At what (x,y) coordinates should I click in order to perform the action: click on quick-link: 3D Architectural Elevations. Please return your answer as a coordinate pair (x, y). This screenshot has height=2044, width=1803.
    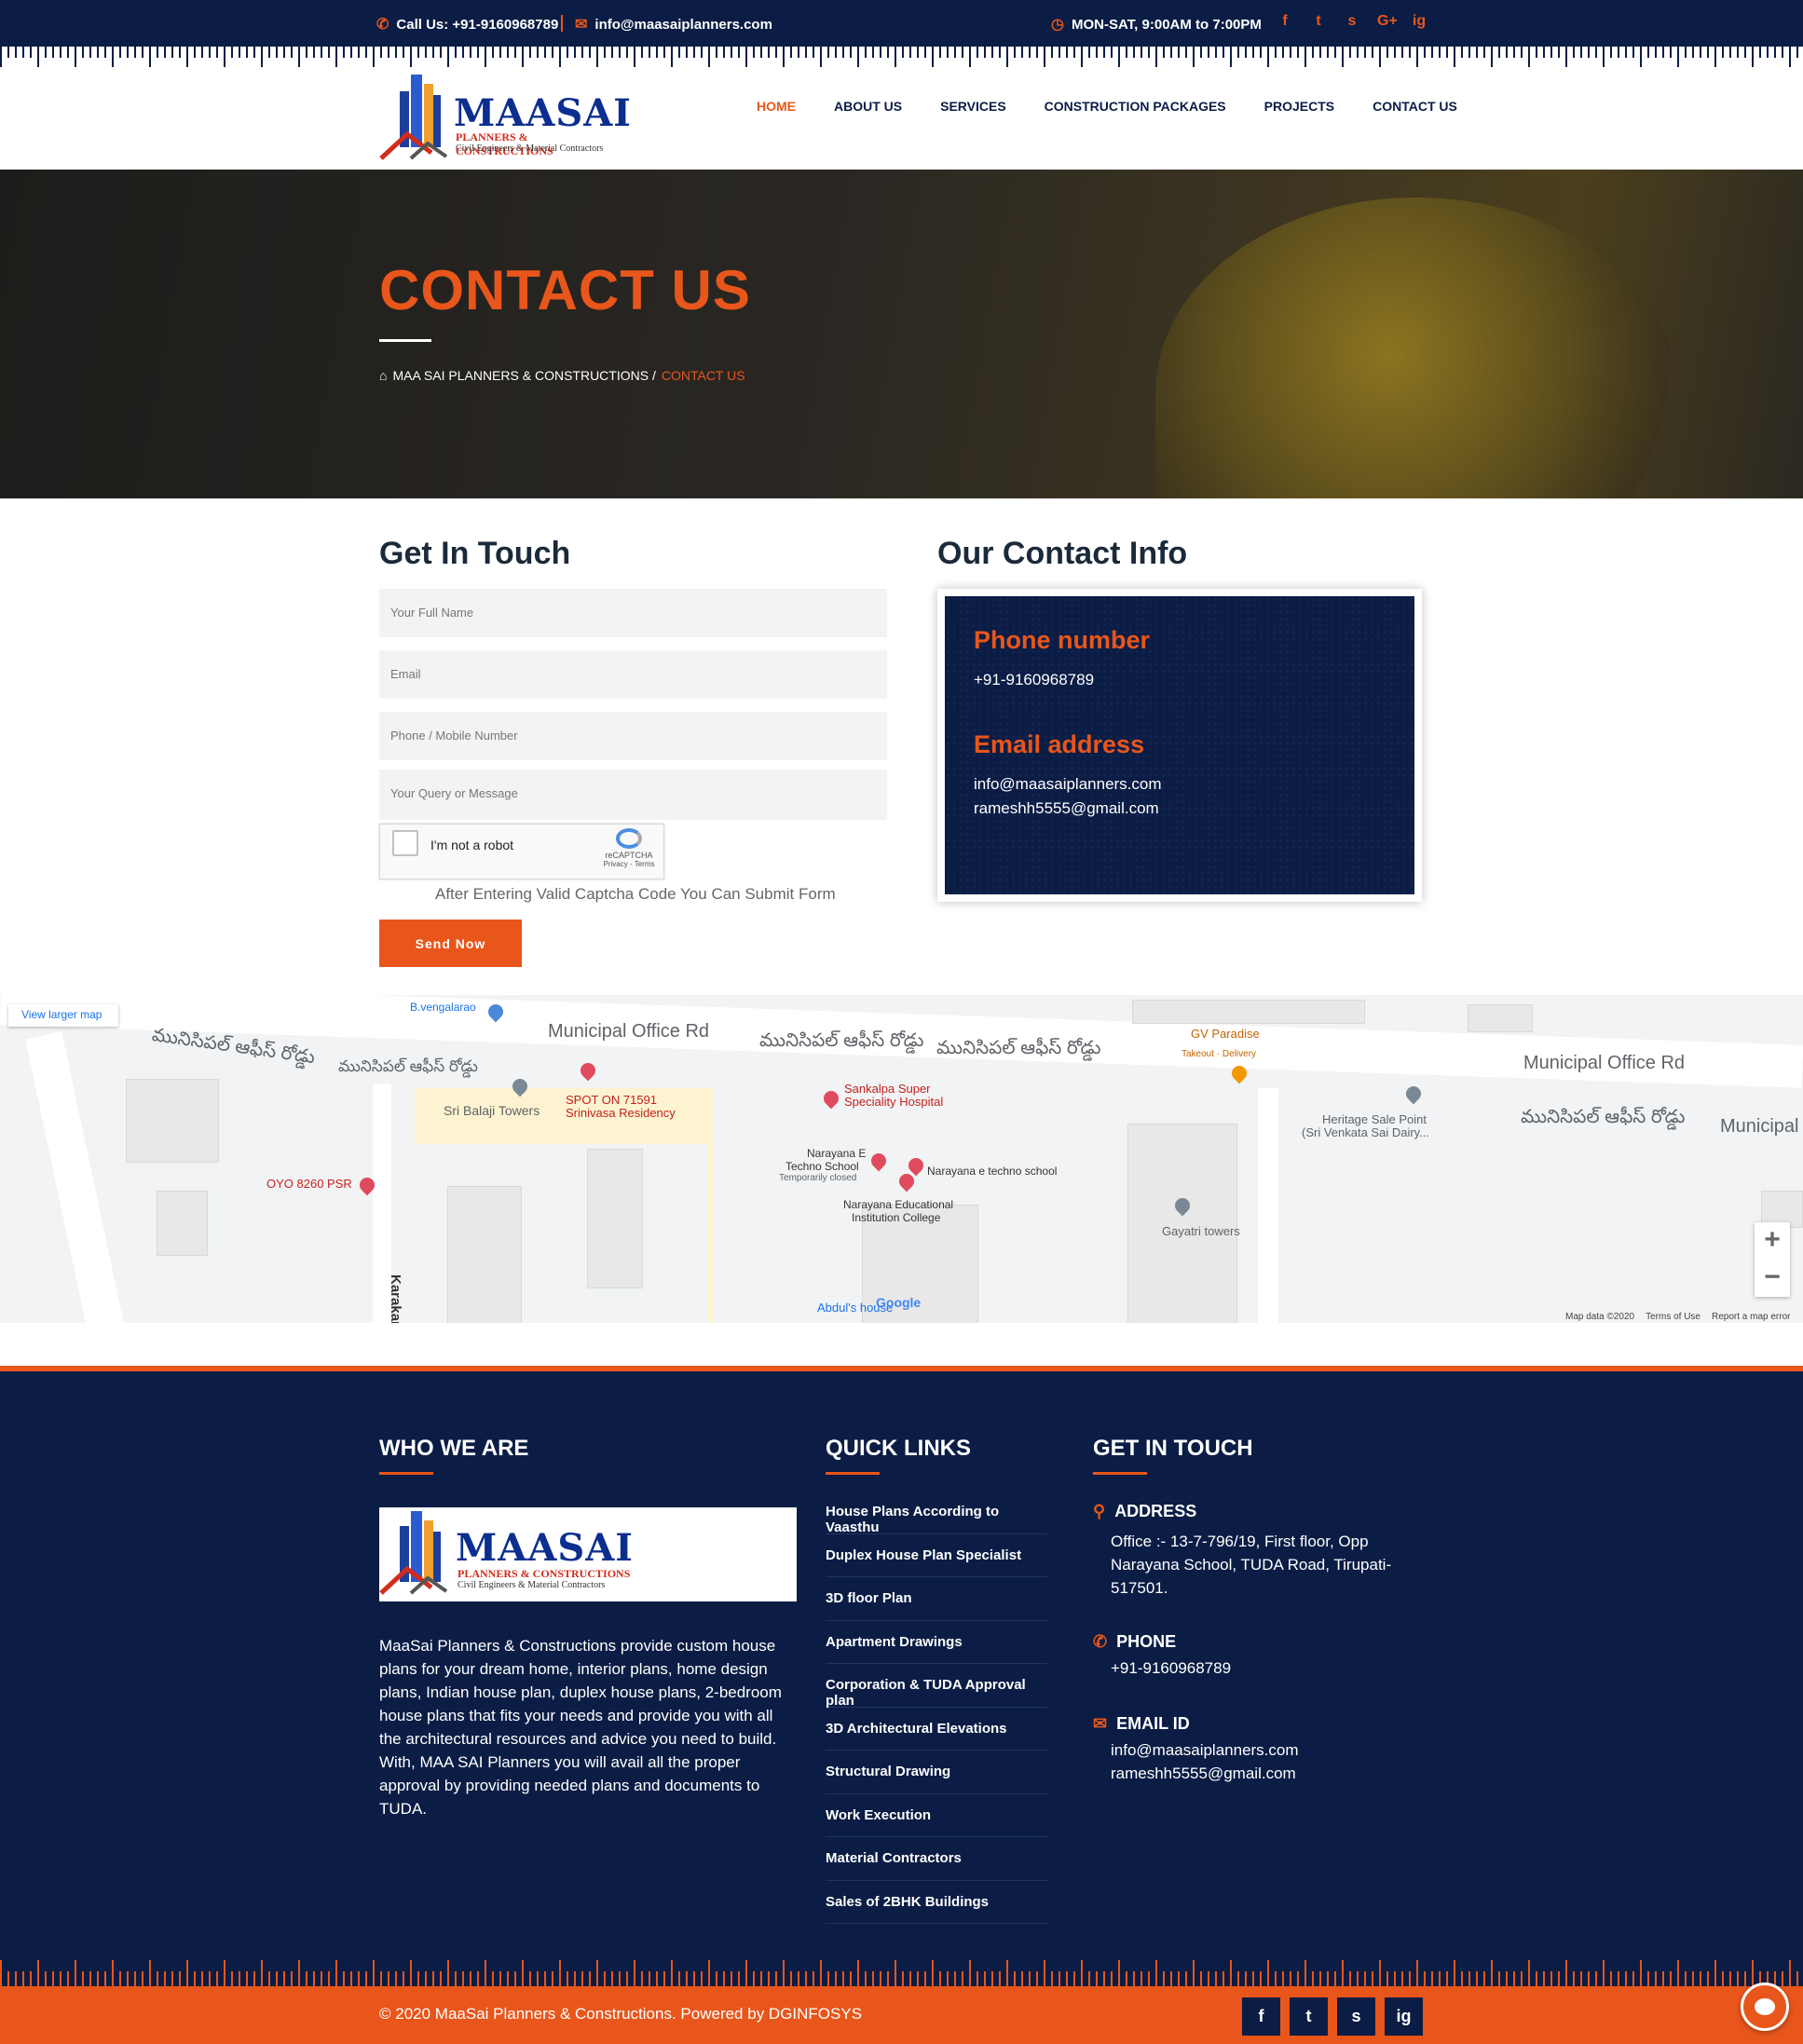
    Looking at the image, I should click on (936, 1729).